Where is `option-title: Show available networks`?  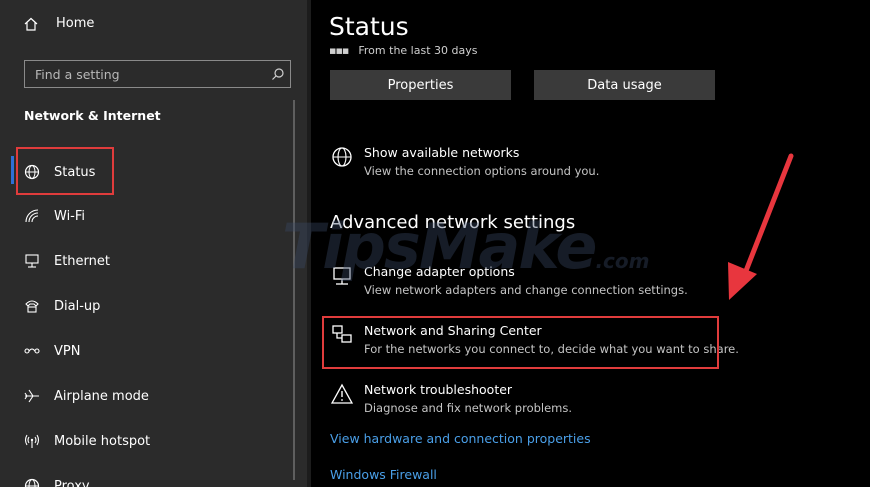 option-title: Show available networks is located at coordinates (442, 152).